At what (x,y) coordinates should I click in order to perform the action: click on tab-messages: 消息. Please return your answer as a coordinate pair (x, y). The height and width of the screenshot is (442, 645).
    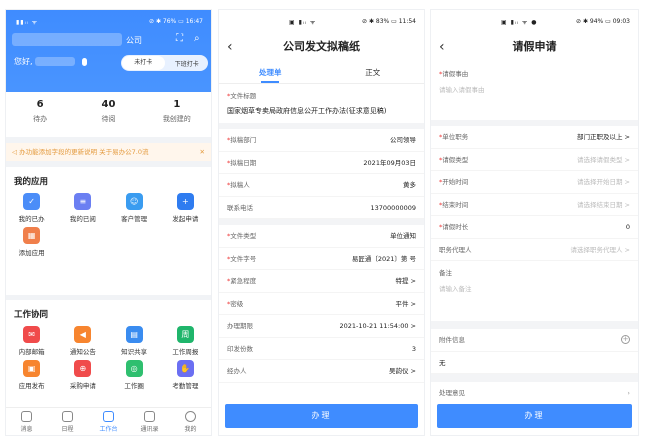
    Looking at the image, I should click on (26, 421).